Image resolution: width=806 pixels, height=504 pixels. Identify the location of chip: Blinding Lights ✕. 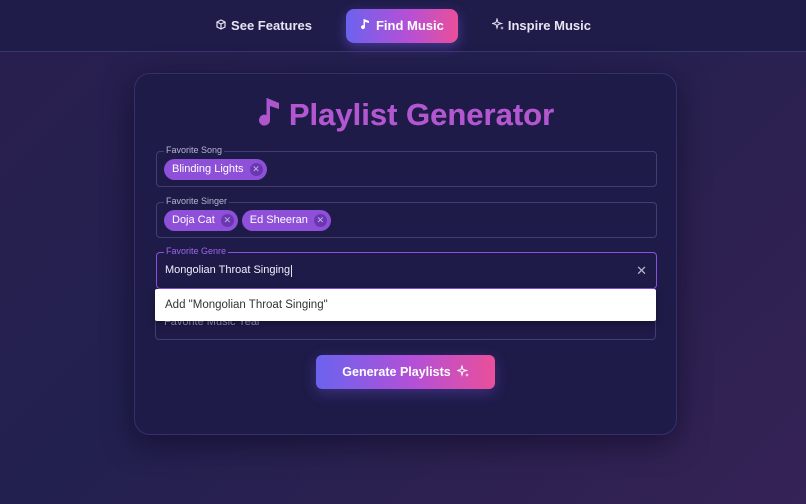
(215, 169).